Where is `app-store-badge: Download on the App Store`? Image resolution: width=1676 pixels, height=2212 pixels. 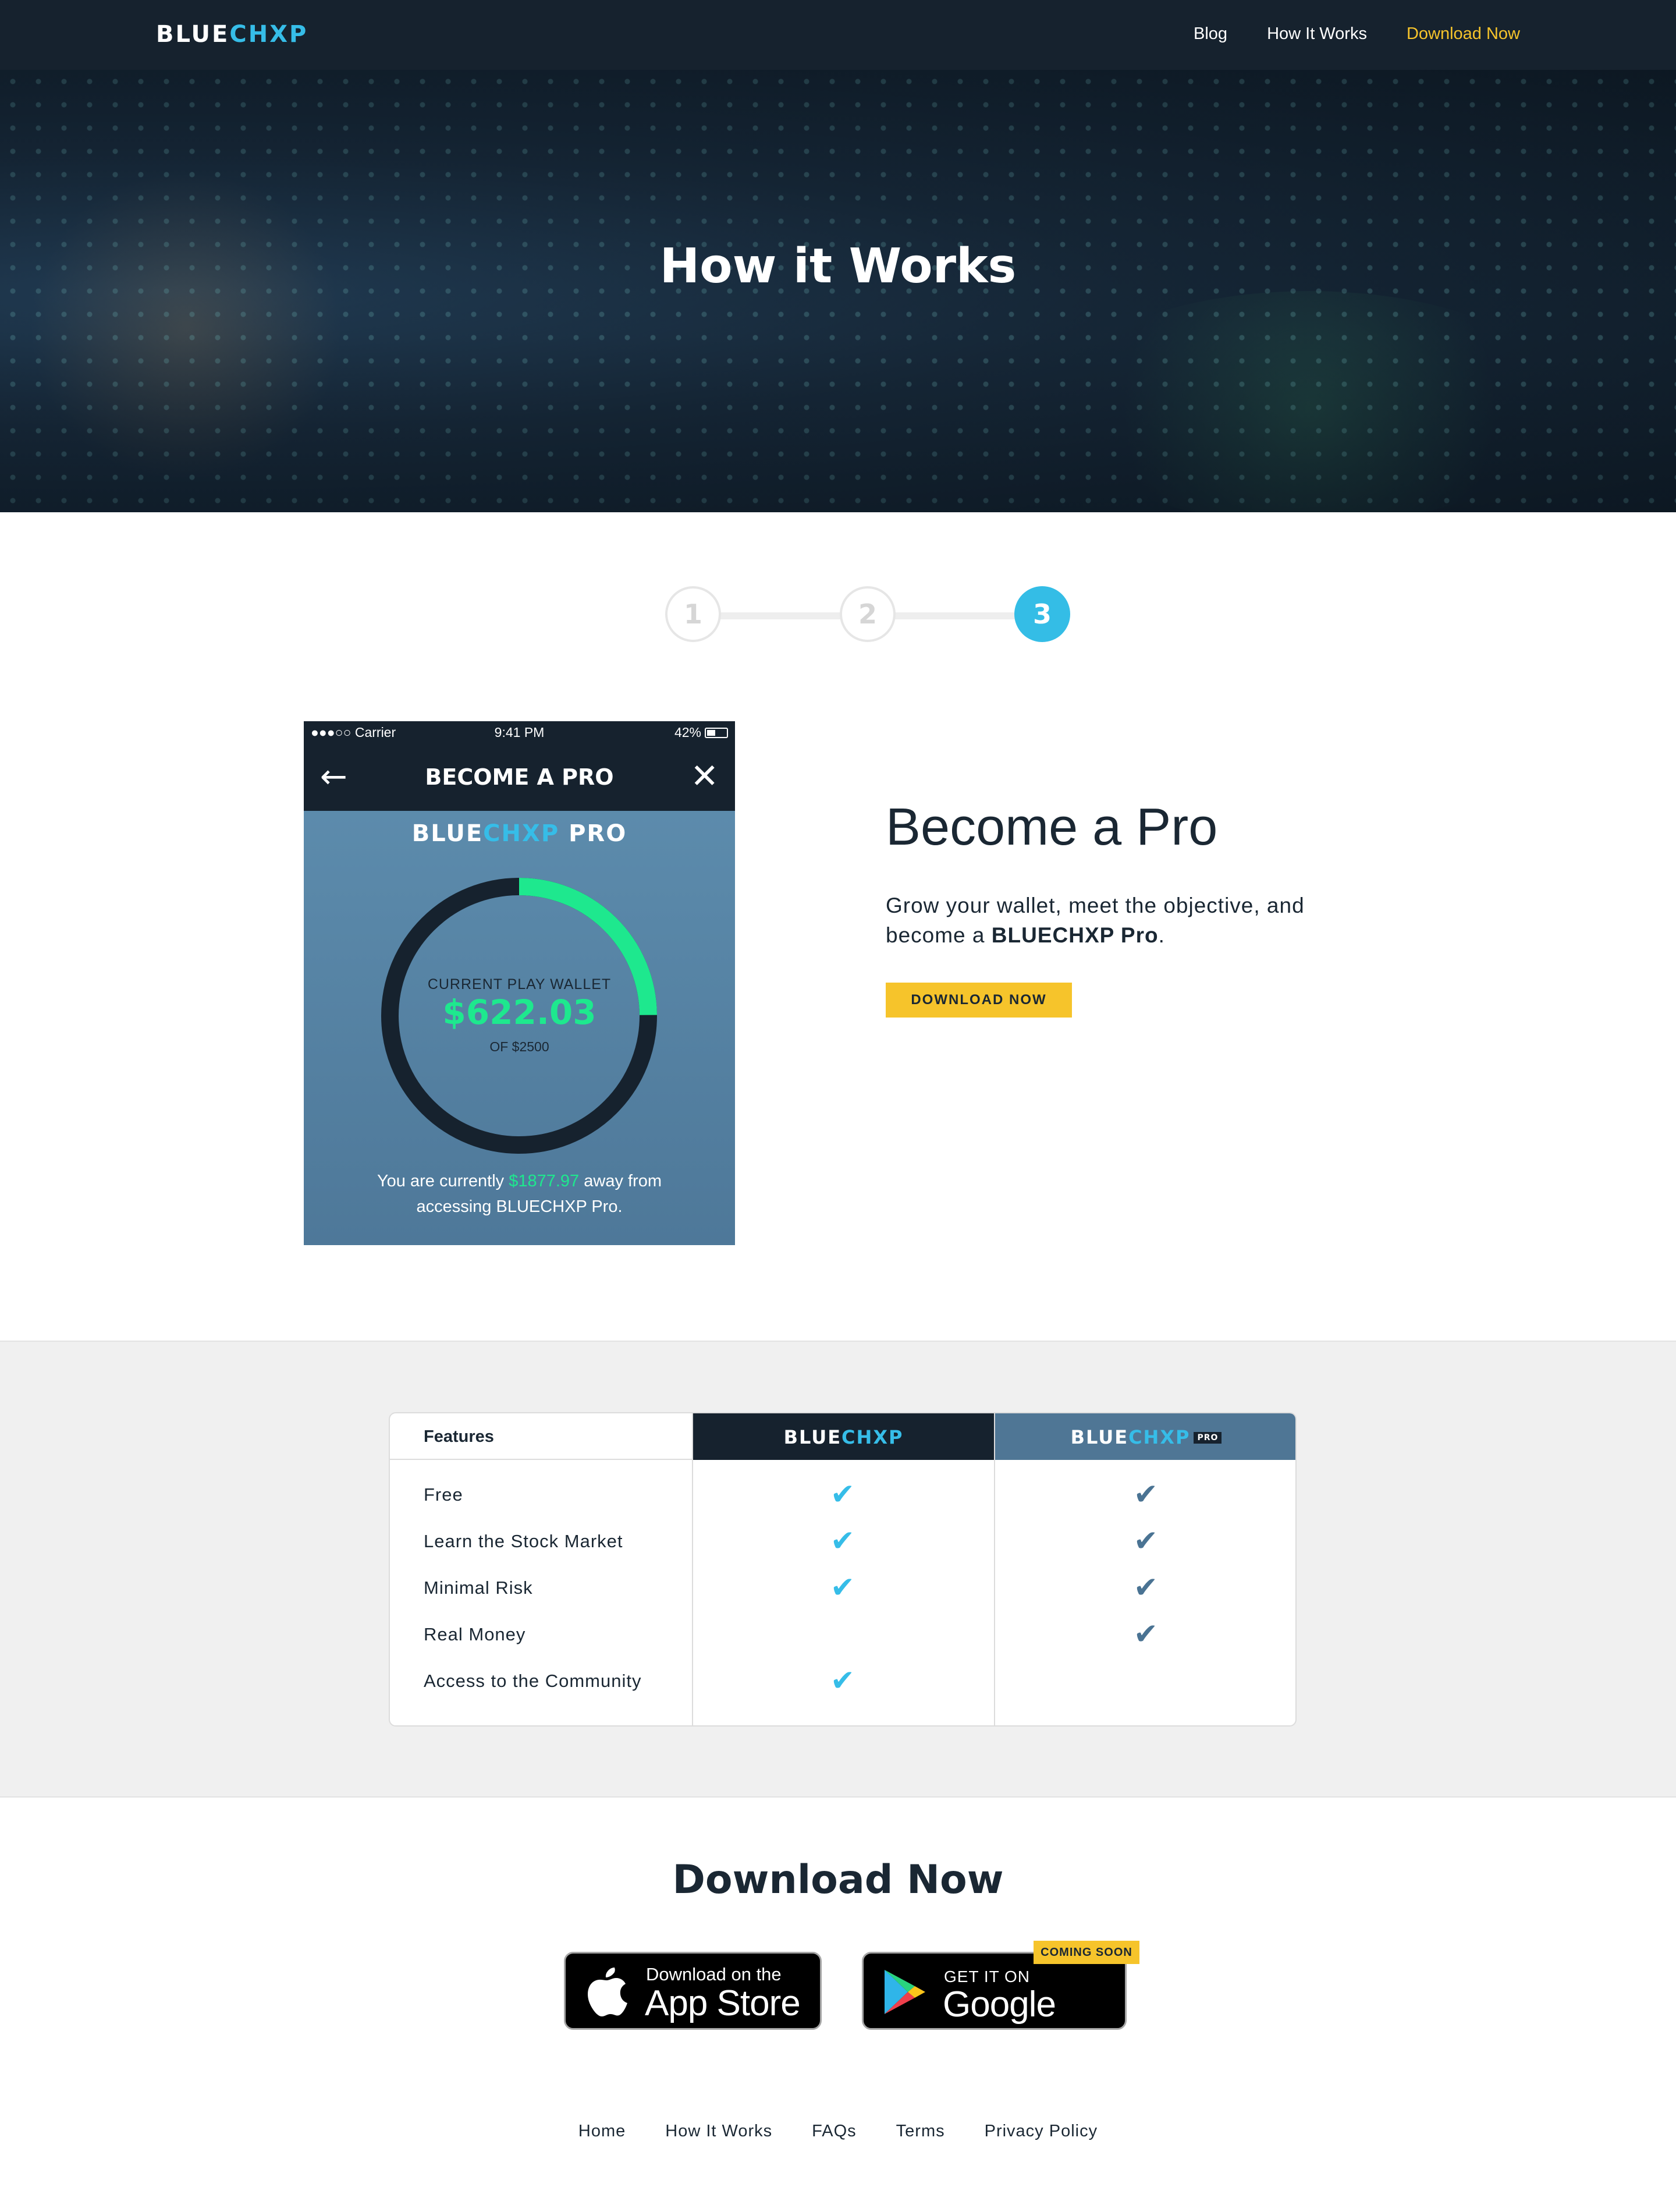 app-store-badge: Download on the App Store is located at coordinates (693, 1991).